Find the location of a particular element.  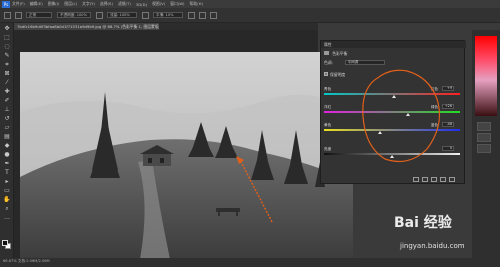

pressure-size-icon is located at coordinates (202, 15).